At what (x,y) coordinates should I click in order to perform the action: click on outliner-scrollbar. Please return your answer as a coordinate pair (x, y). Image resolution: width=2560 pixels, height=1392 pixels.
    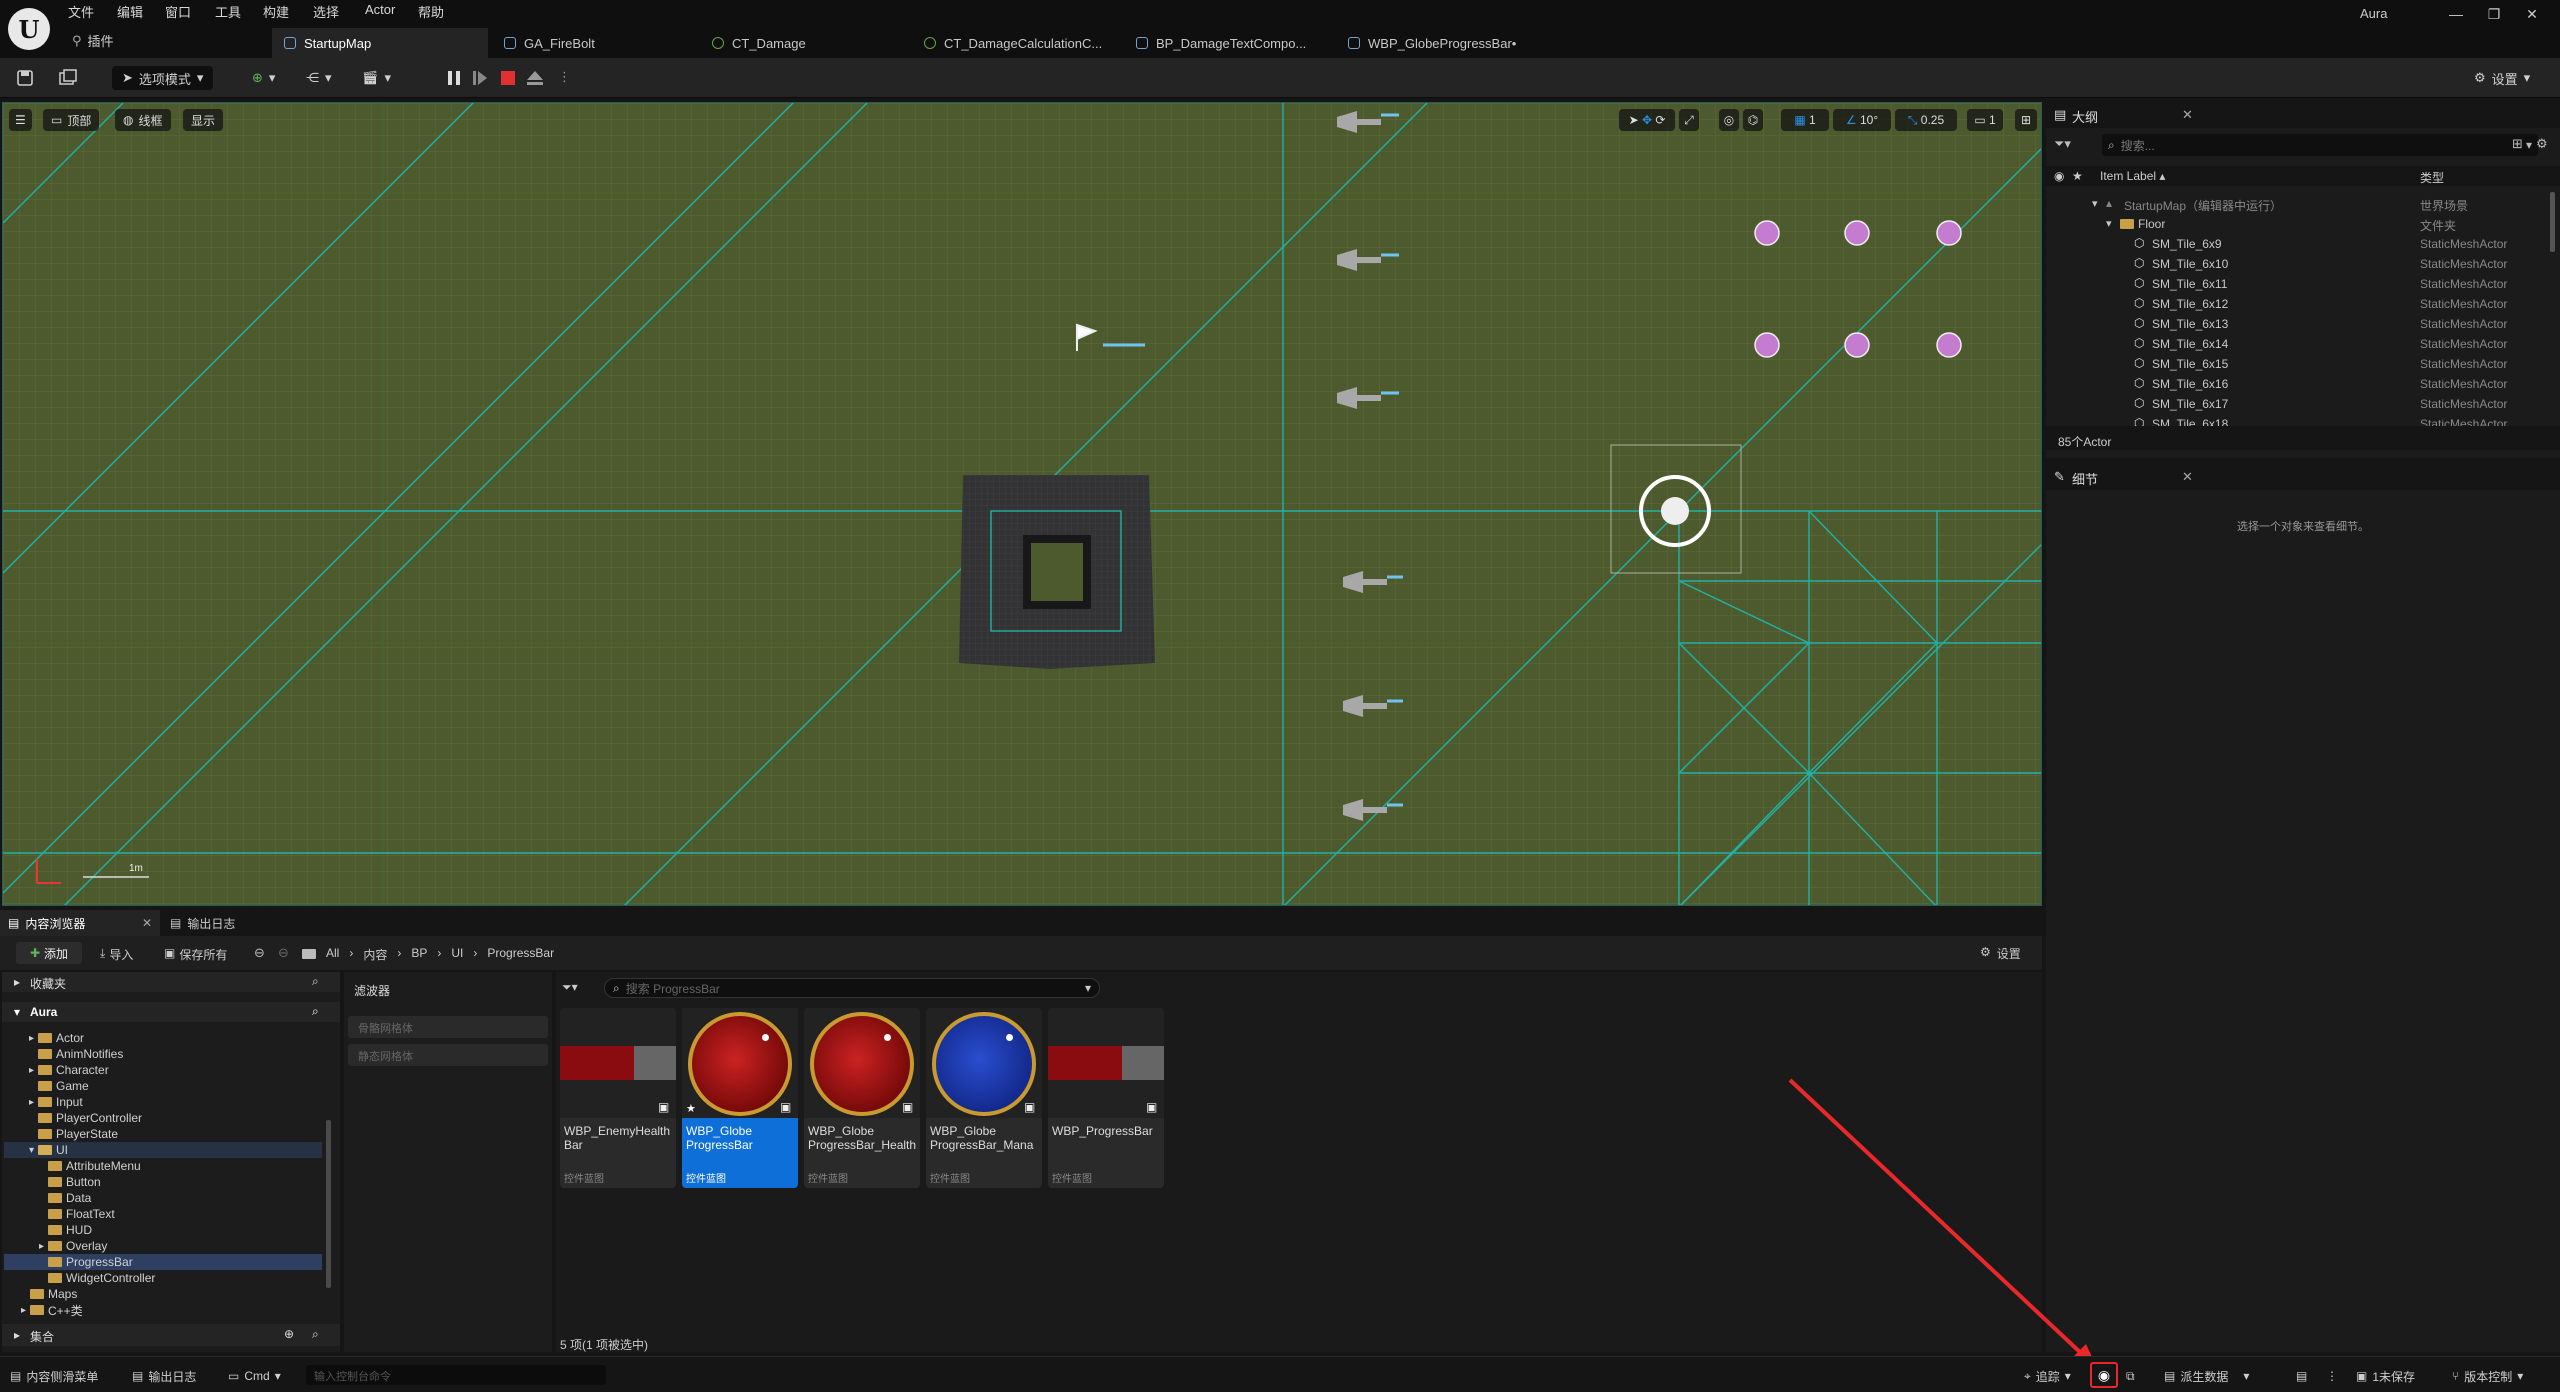
    Looking at the image, I should click on (2552, 222).